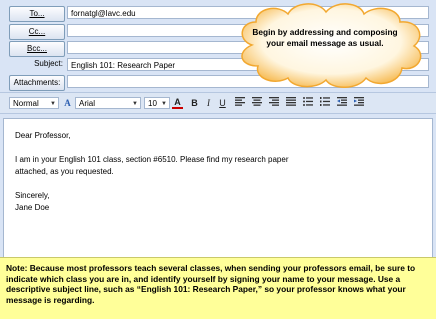 This screenshot has width=436, height=319. What do you see at coordinates (26, 103) in the screenshot?
I see `style-select-value: Normal` at bounding box center [26, 103].